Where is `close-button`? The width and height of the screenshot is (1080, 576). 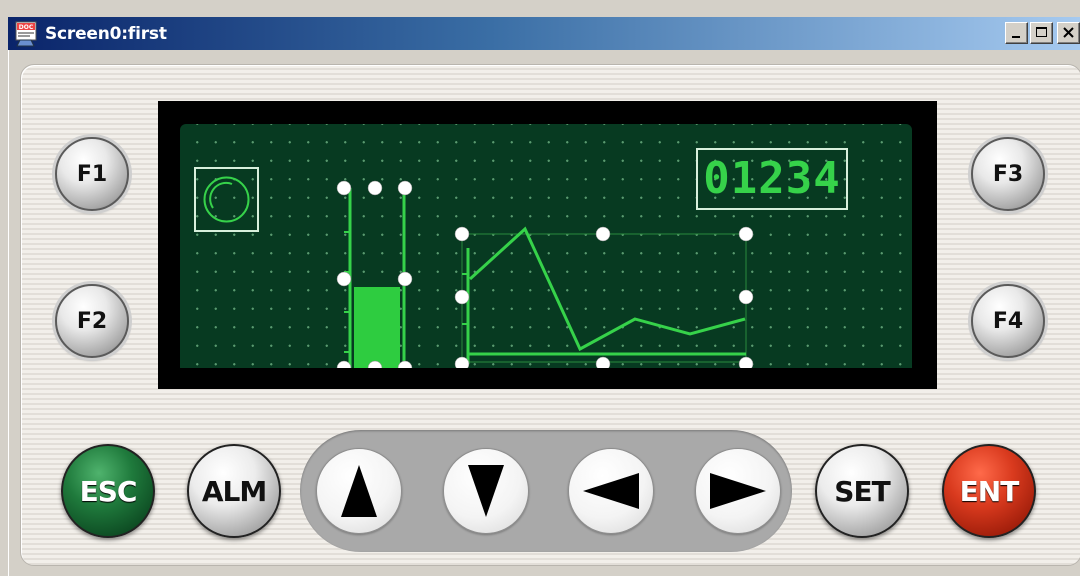
close-button is located at coordinates (1068, 33).